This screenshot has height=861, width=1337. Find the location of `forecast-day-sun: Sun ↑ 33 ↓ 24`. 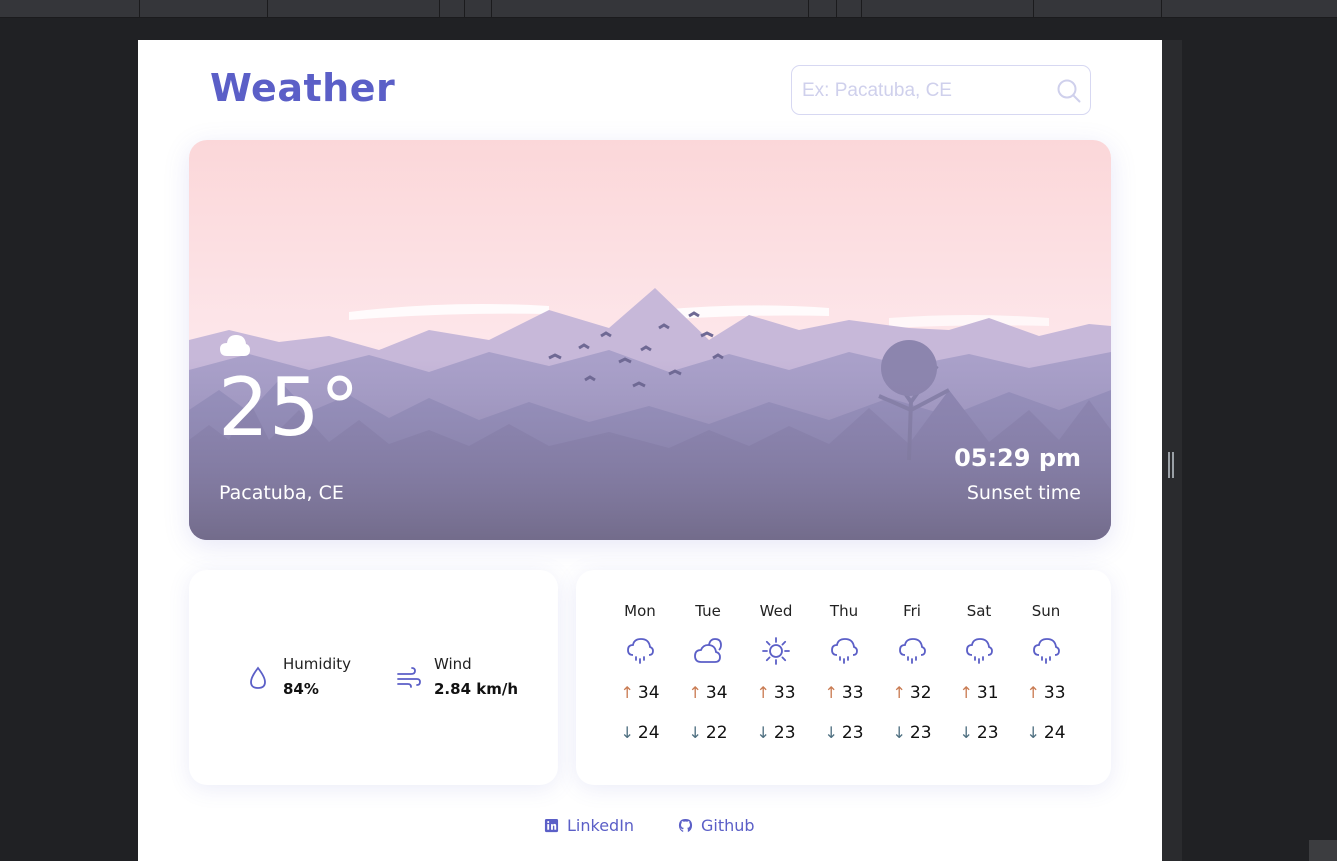

forecast-day-sun: Sun ↑ 33 ↓ 24 is located at coordinates (1046, 682).